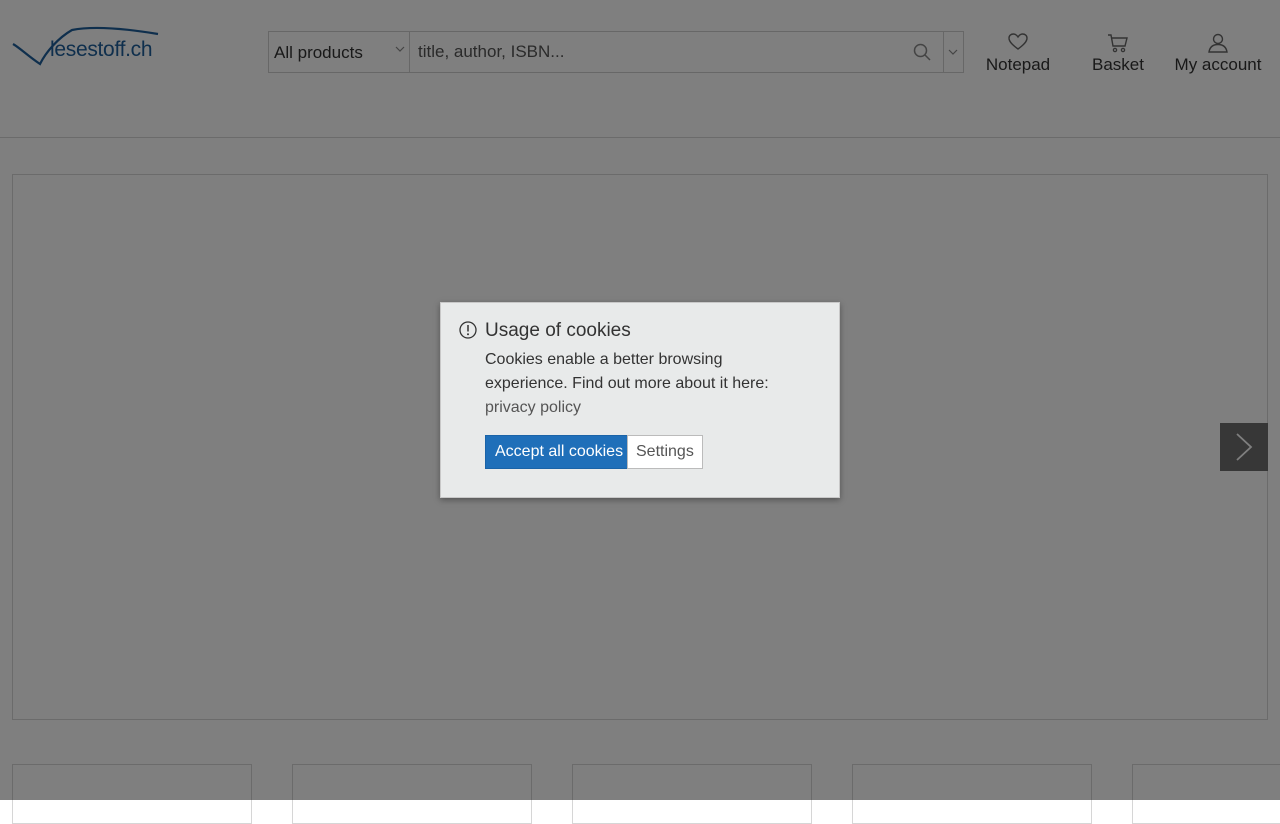  I want to click on privacy-policy-link: privacy policy, so click(533, 407).